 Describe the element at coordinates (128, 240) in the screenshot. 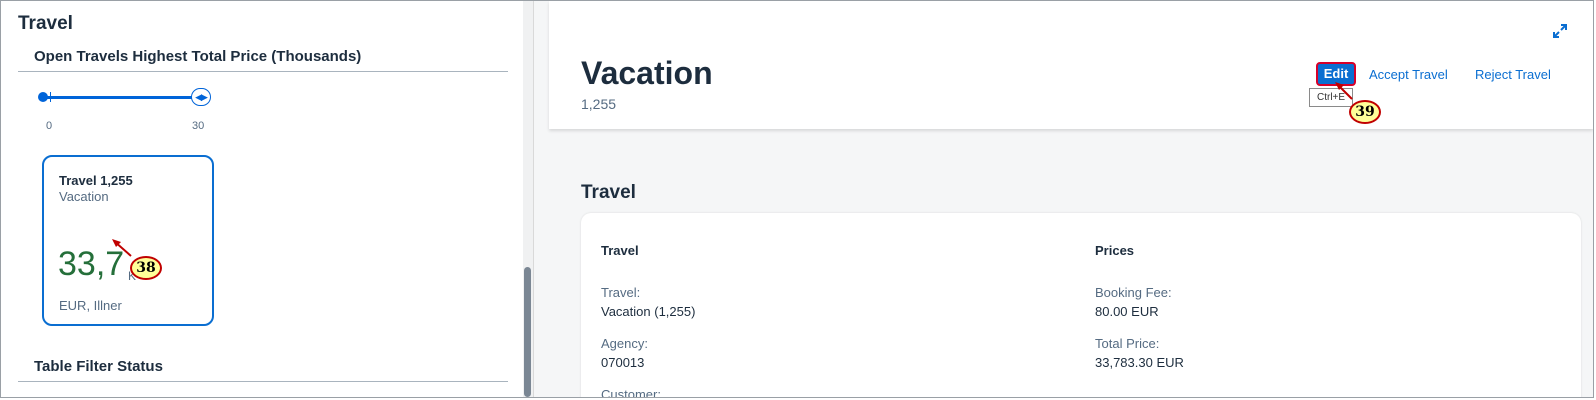

I see `travel-kpi-card: Travel 1,255 Vacation 33,7 K EUR, Illner` at that location.